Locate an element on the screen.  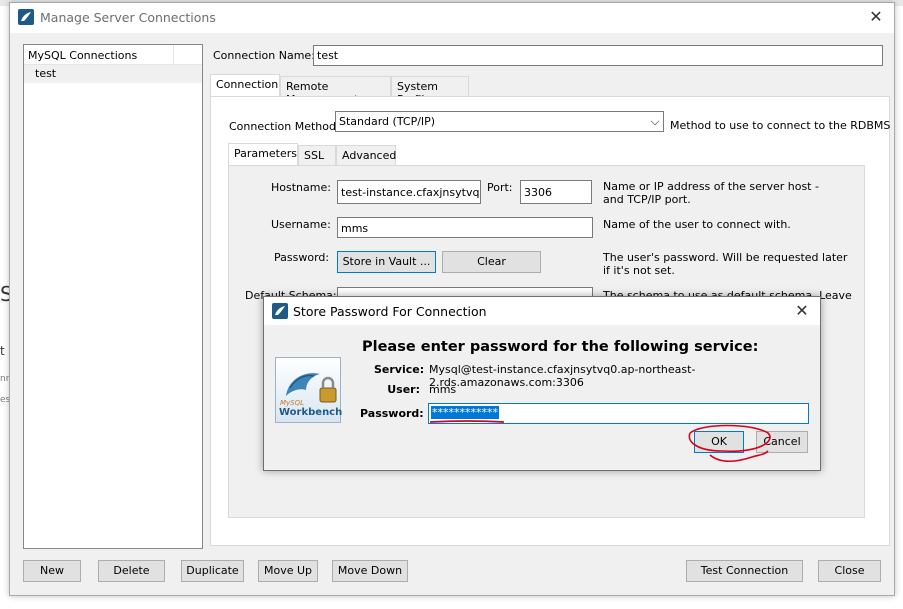
logo-workbench-text: Workbench is located at coordinates (311, 412).